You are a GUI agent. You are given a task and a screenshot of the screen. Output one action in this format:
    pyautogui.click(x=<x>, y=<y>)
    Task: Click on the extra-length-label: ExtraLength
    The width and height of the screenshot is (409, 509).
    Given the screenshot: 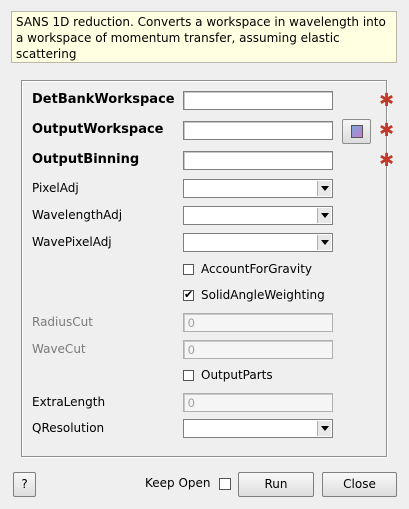 What is the action you would take?
    pyautogui.click(x=69, y=402)
    